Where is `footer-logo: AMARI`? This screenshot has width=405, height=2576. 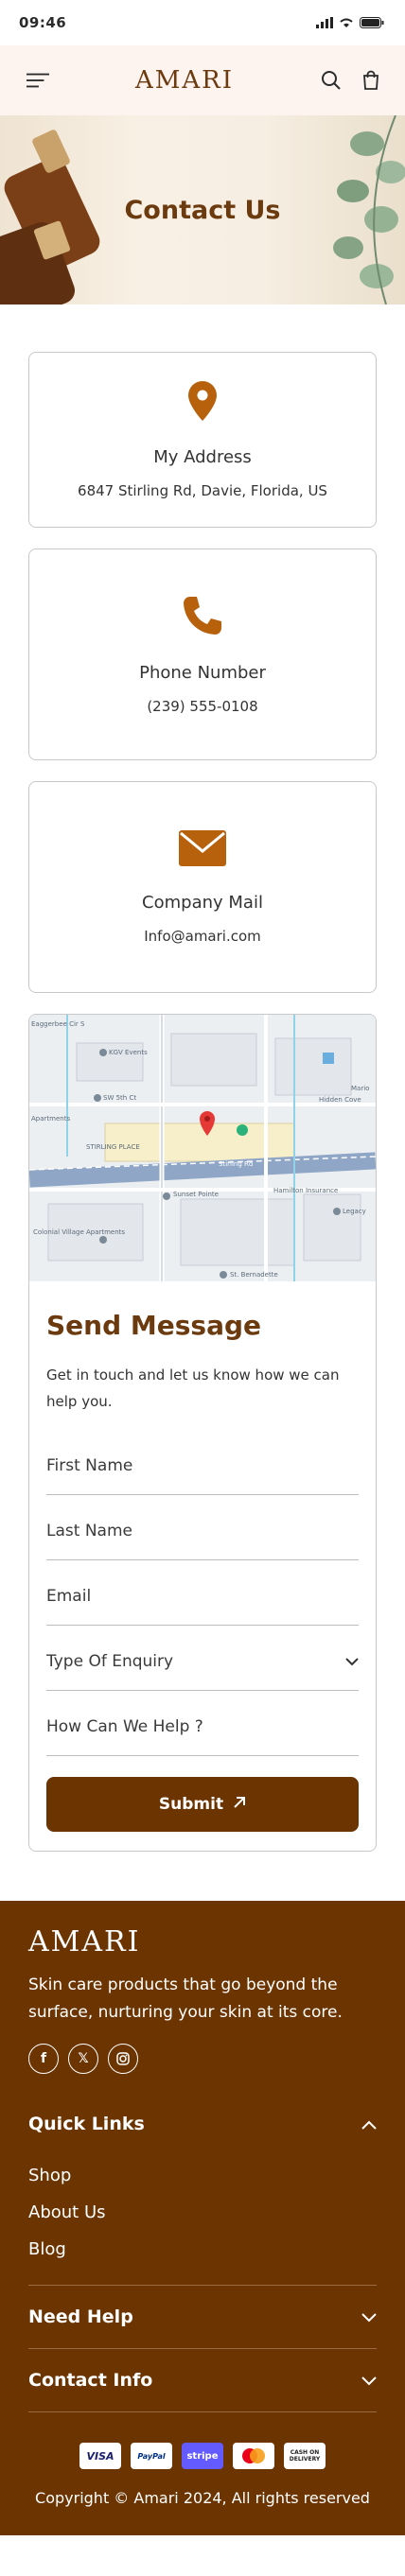 footer-logo: AMARI is located at coordinates (202, 1942).